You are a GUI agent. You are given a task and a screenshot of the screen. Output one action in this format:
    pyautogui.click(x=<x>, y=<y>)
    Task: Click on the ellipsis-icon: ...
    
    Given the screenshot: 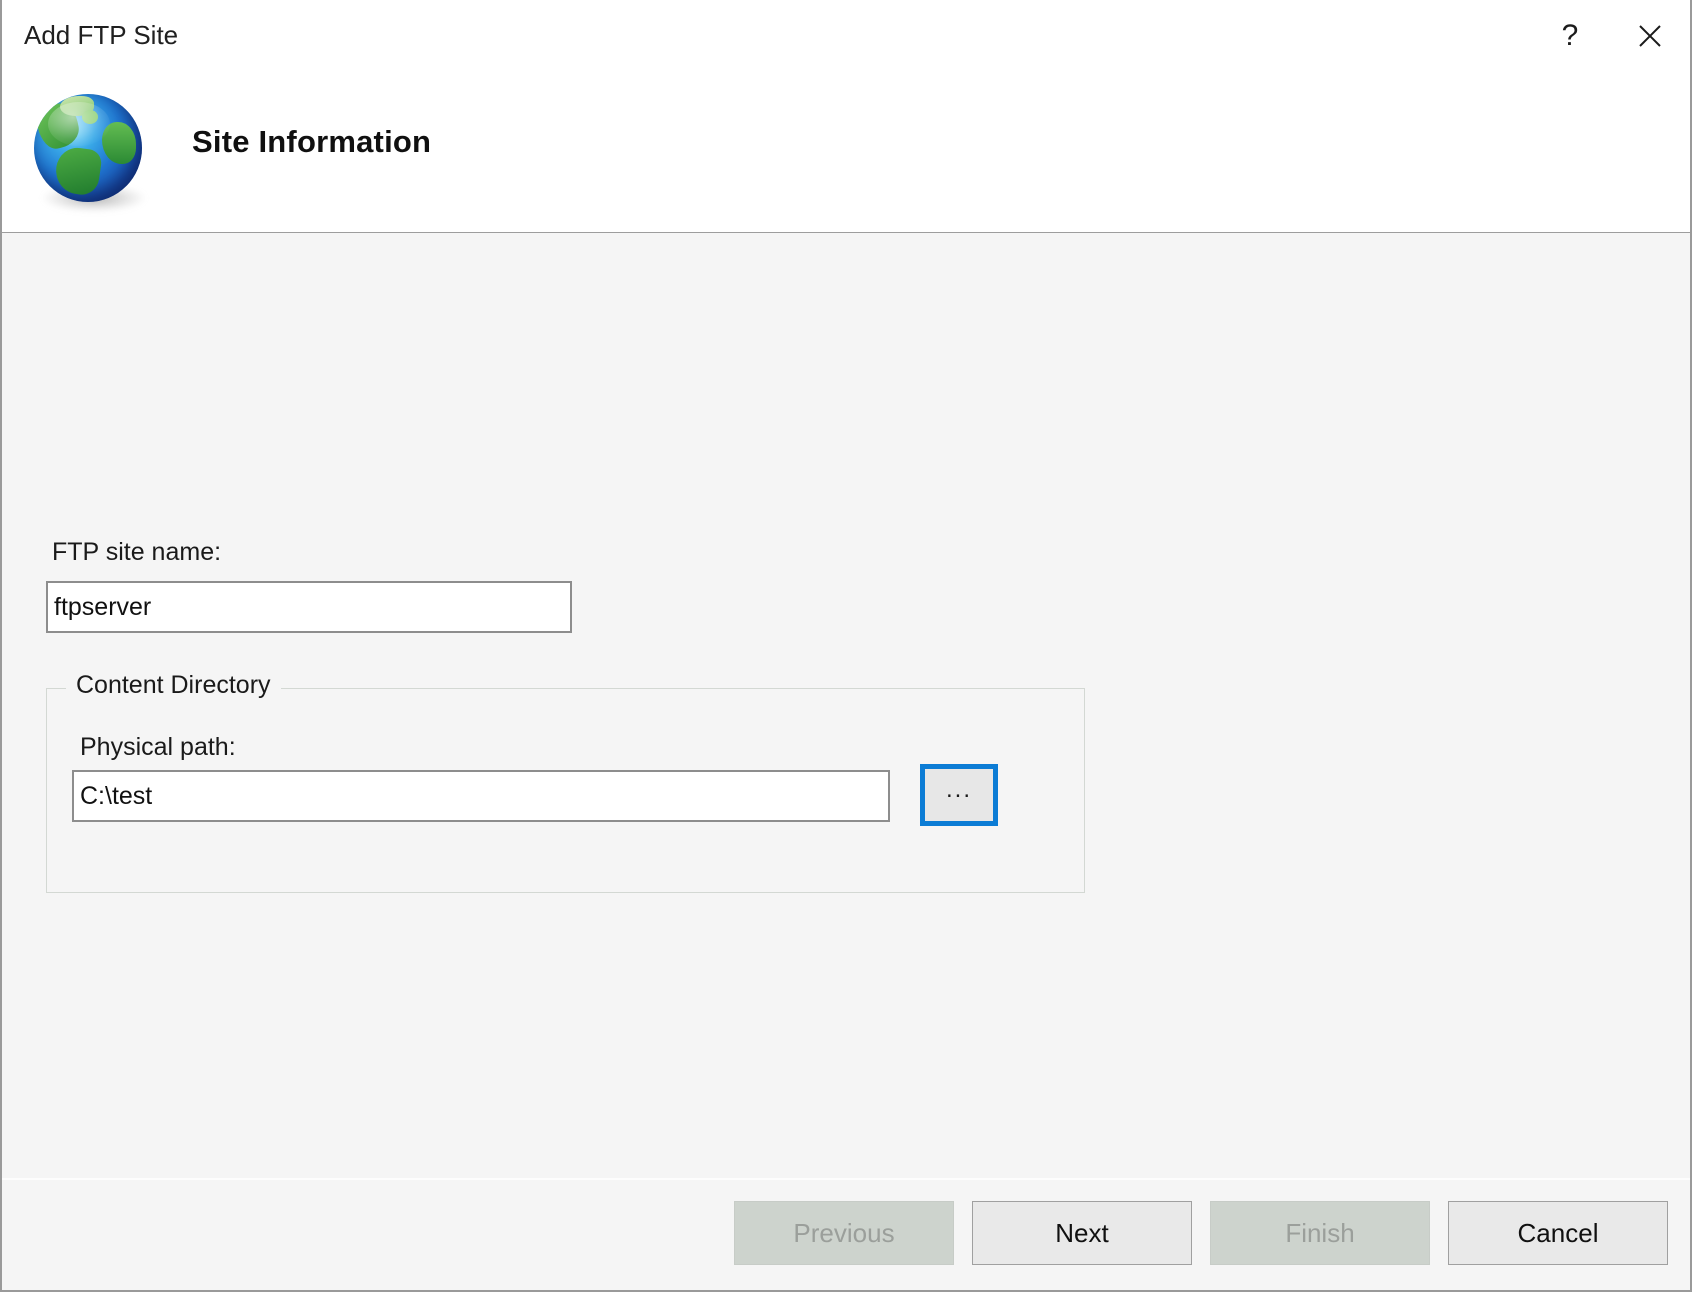 What is the action you would take?
    pyautogui.click(x=958, y=789)
    